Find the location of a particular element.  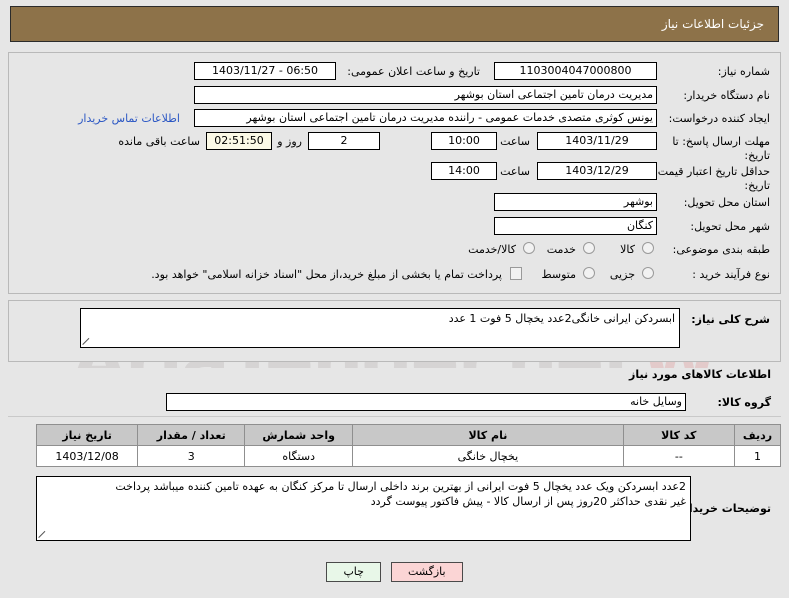

col-unit: واحد شمارش is located at coordinates (299, 435).